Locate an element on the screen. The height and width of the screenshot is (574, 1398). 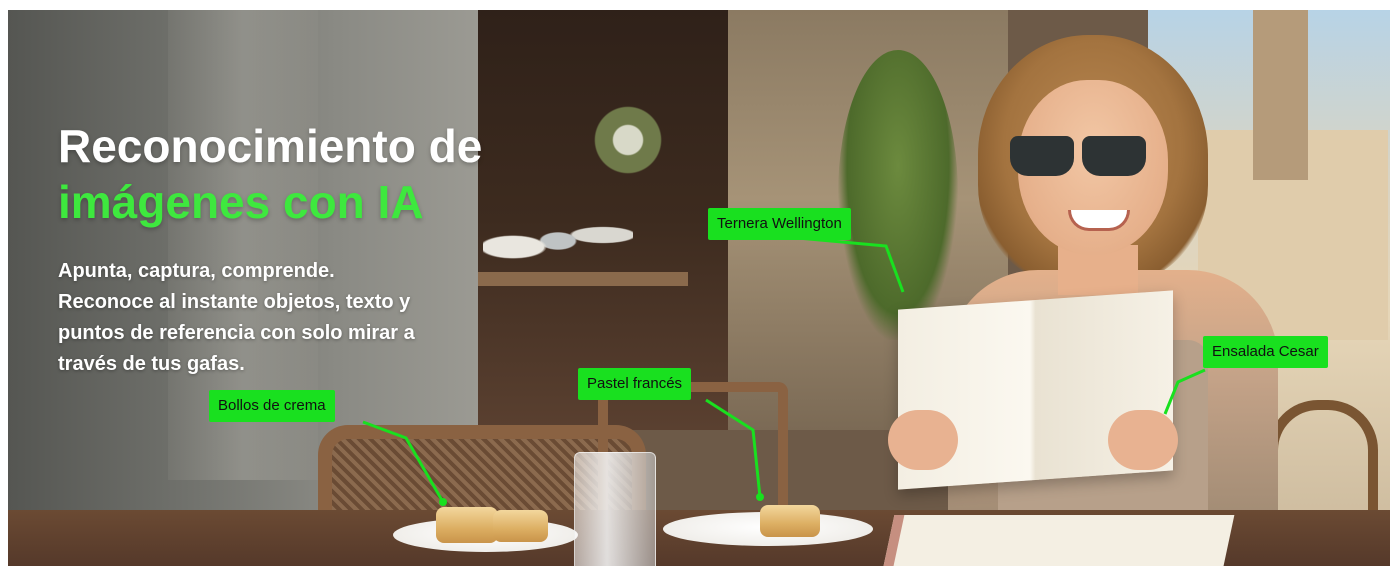
subtitle-line-2: Reconoce al instante objetos, texto y is located at coordinates (234, 302).